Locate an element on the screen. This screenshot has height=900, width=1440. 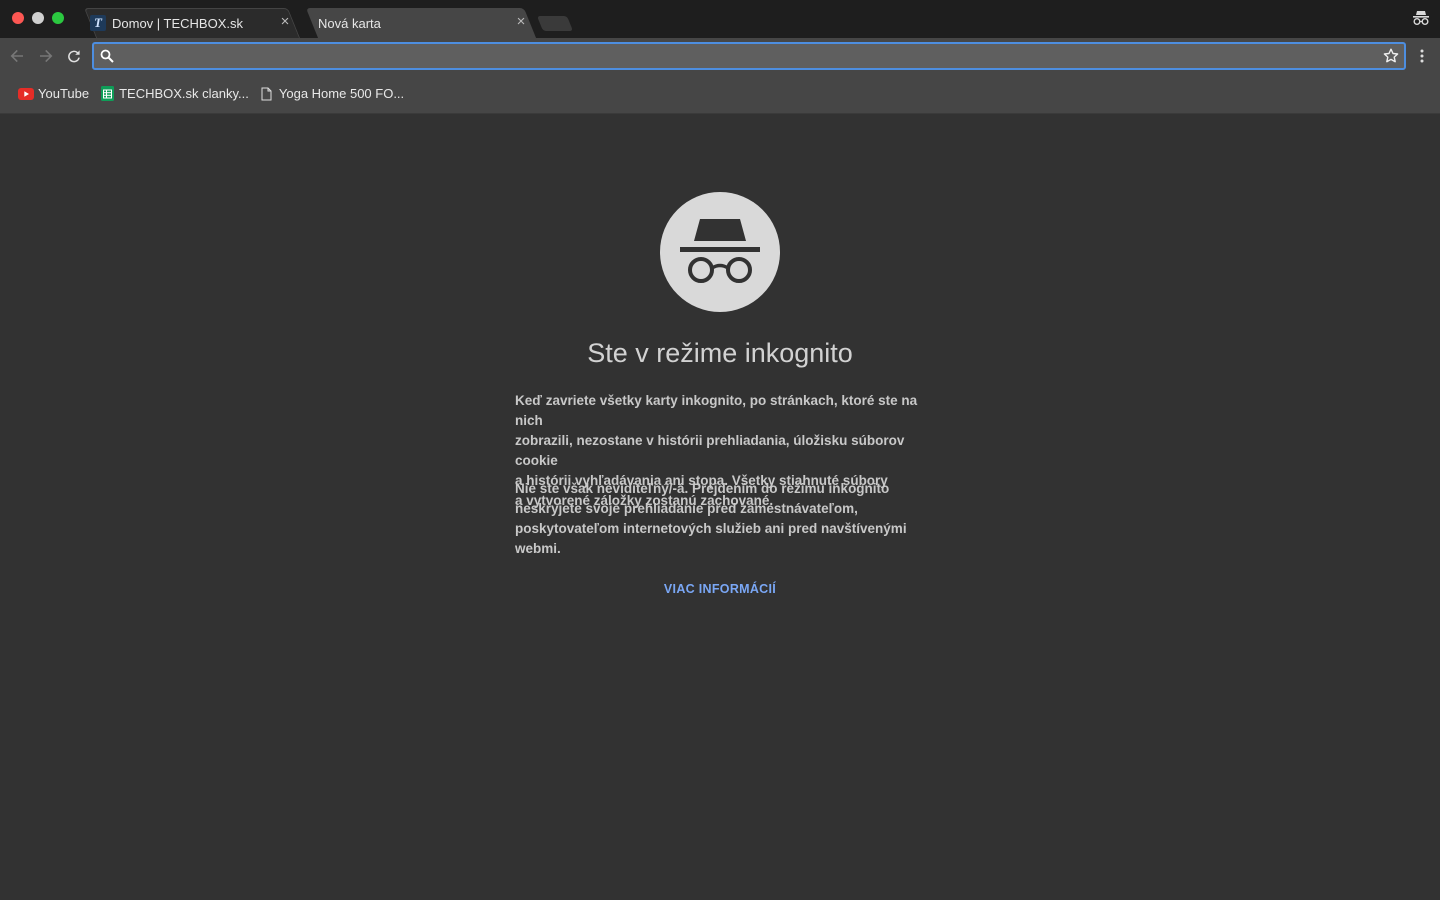
incognito-spy-icon is located at coordinates (720, 251).